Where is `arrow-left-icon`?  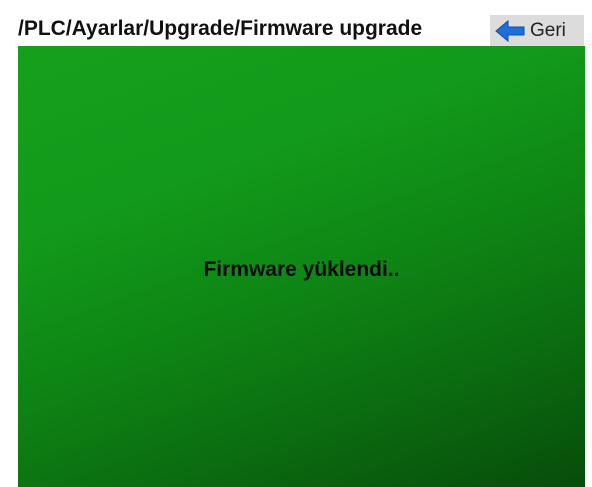 arrow-left-icon is located at coordinates (510, 31).